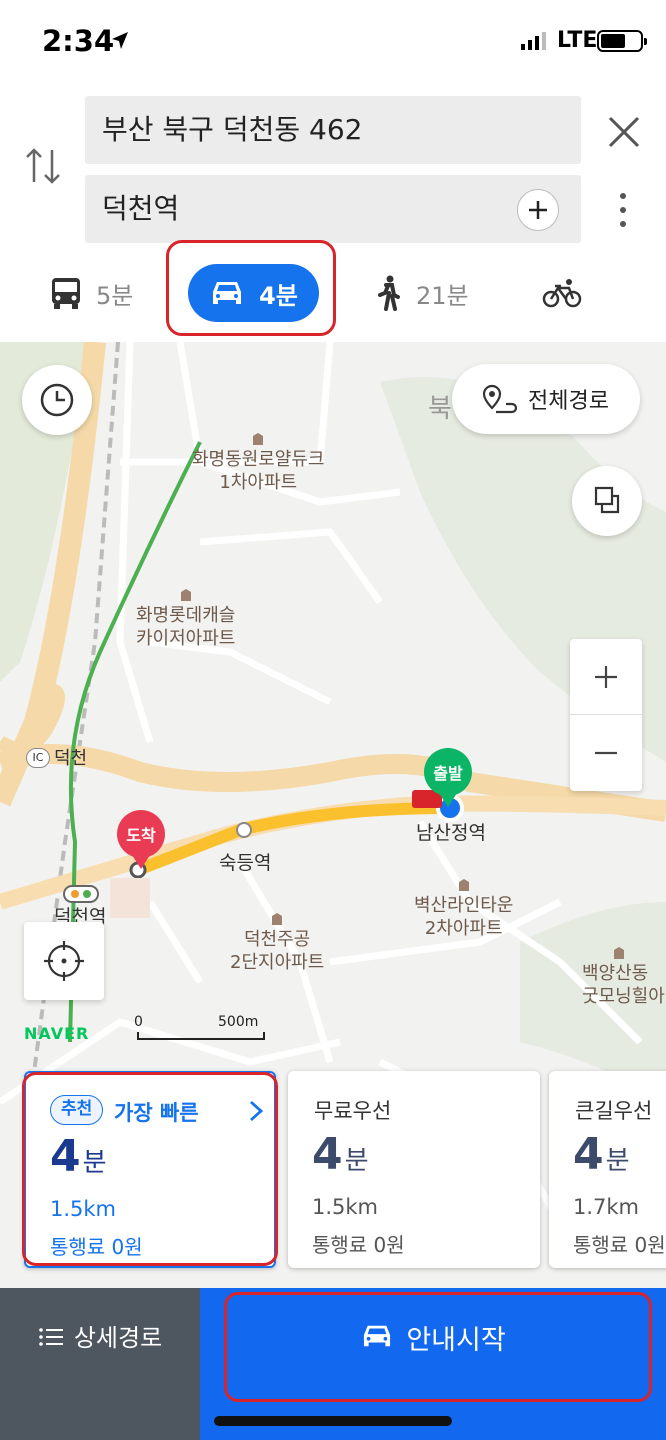 This screenshot has width=666, height=1440. What do you see at coordinates (71, 758) in the screenshot?
I see `ic-label: 덕천` at bounding box center [71, 758].